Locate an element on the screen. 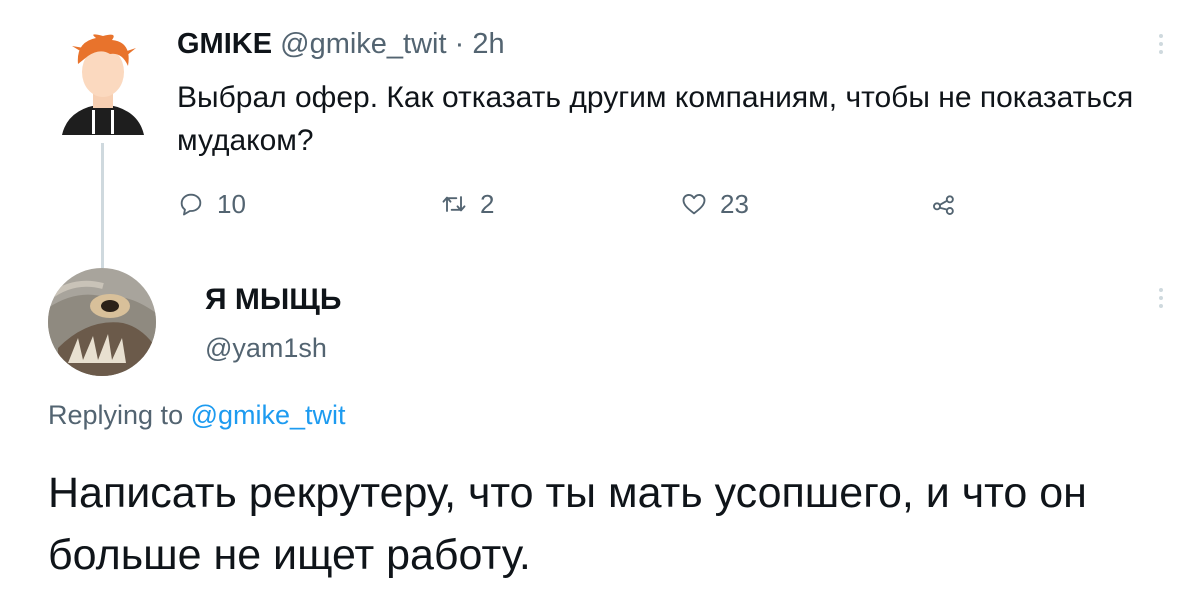 This screenshot has height=599, width=1195. like-icon is located at coordinates (694, 204).